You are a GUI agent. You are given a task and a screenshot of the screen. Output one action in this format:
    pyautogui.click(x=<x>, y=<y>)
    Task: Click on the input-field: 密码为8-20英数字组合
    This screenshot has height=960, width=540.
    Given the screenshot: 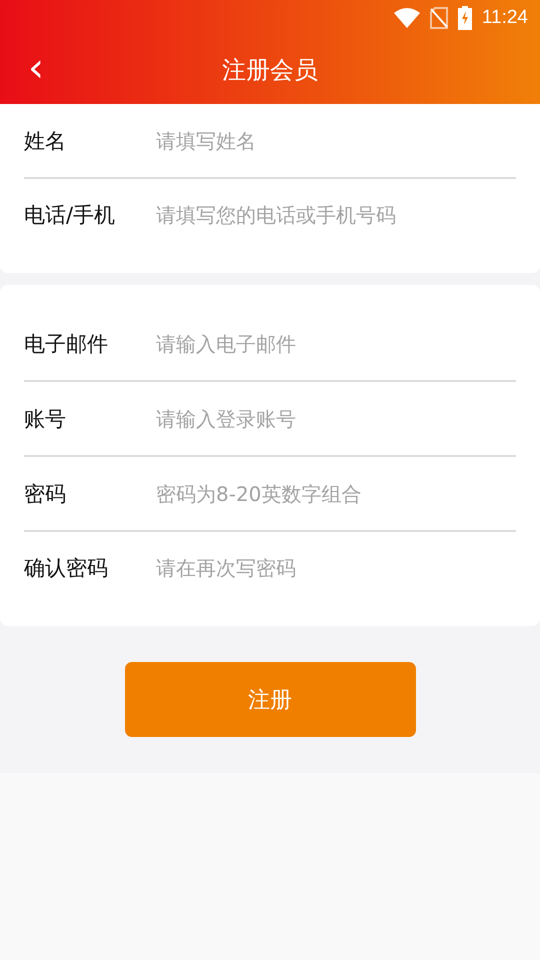 What is the action you would take?
    pyautogui.click(x=336, y=494)
    